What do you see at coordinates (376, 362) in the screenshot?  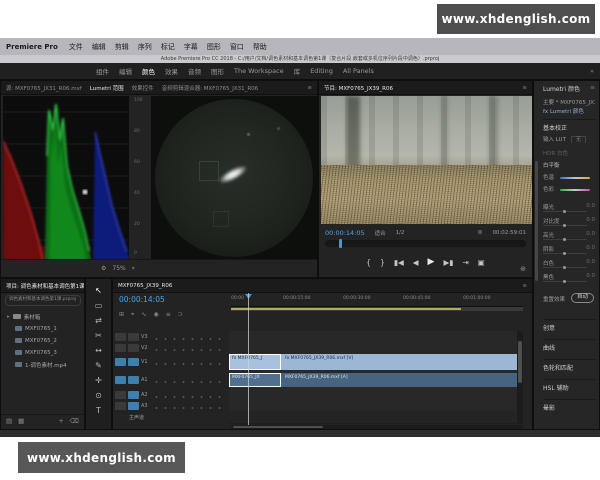 I see `video-clip: fx MXF0765_J fx MXF0765_JX39_R06.mxf [V]` at bounding box center [376, 362].